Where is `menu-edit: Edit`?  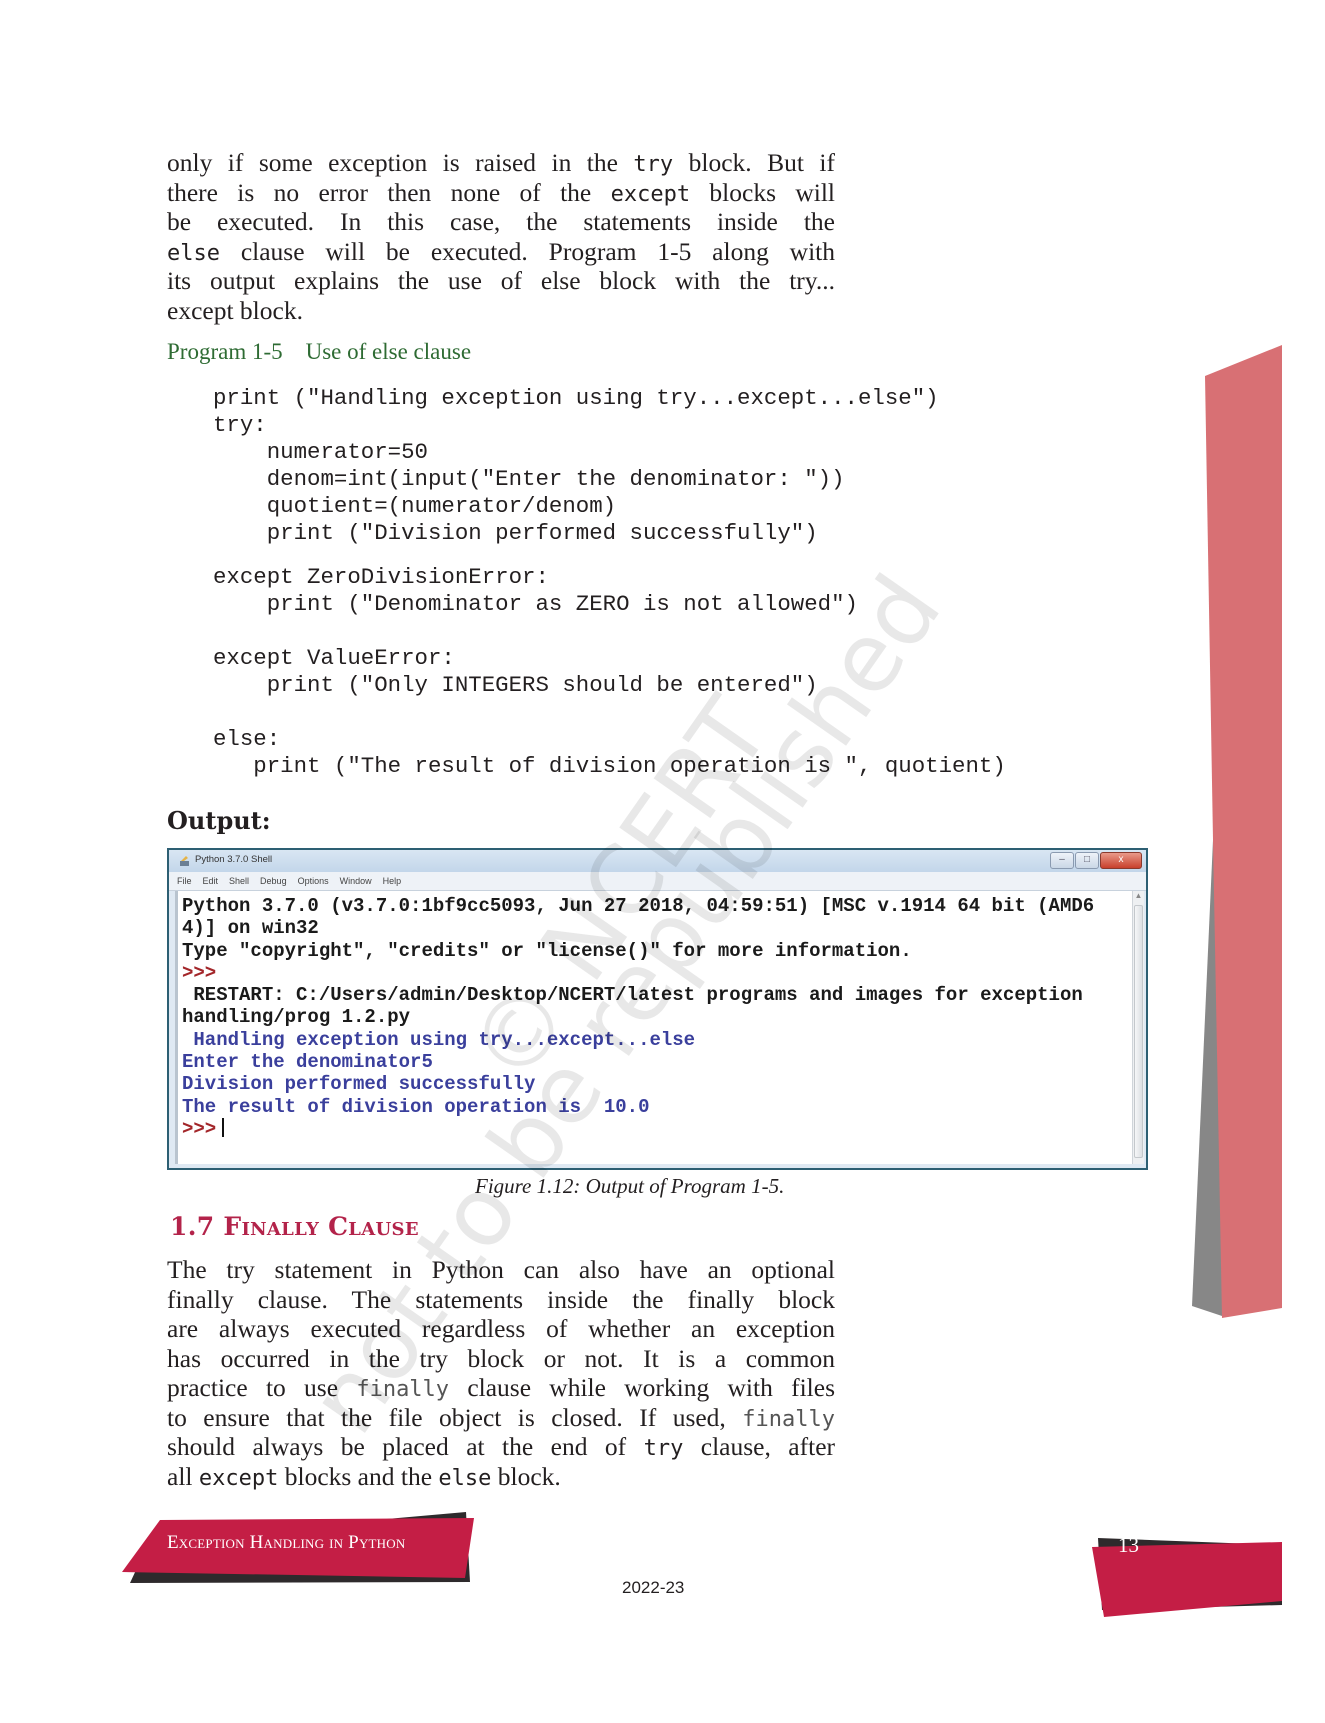
menu-edit: Edit is located at coordinates (211, 881).